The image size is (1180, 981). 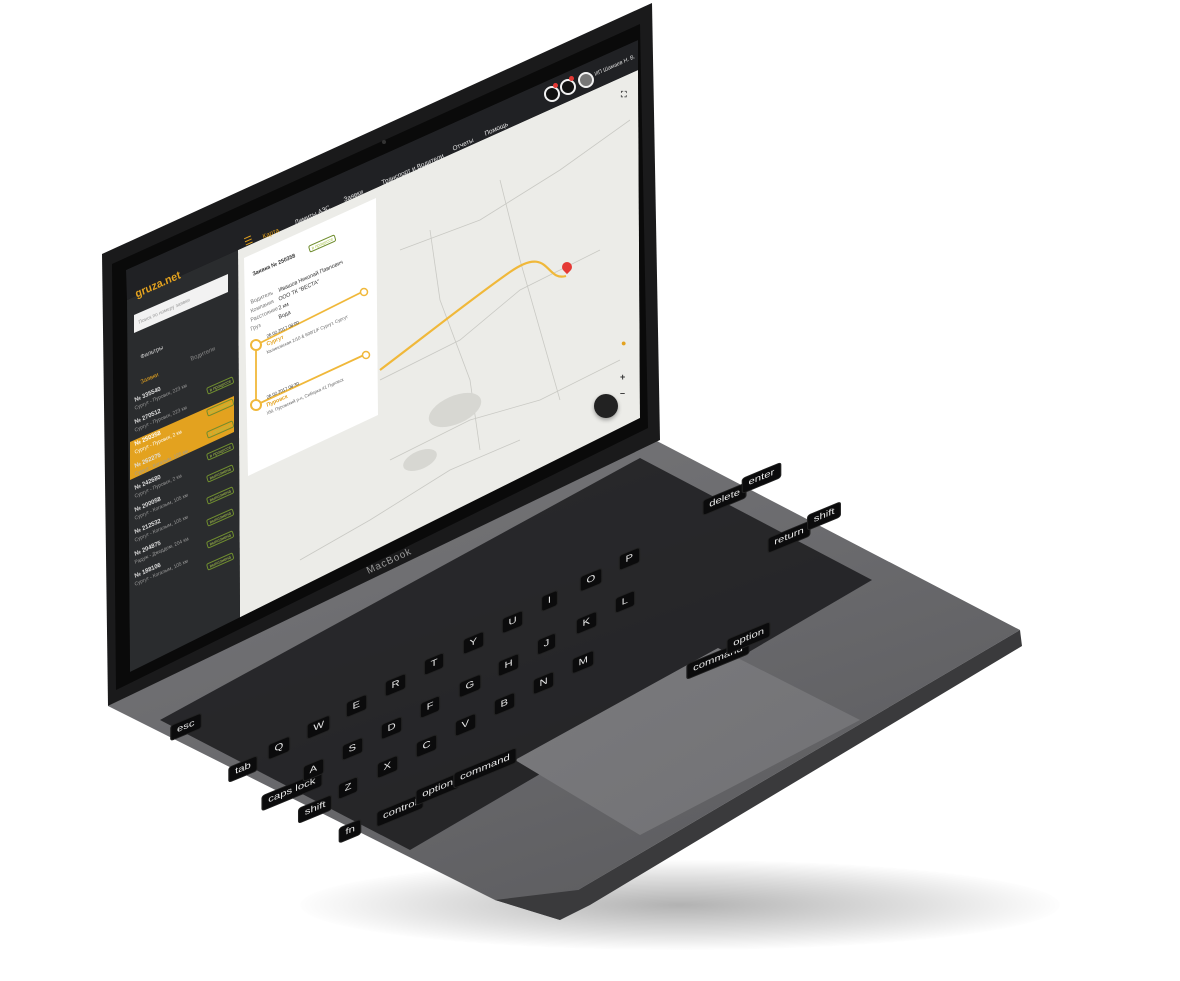 I want to click on map-fab-button, so click(x=606, y=406).